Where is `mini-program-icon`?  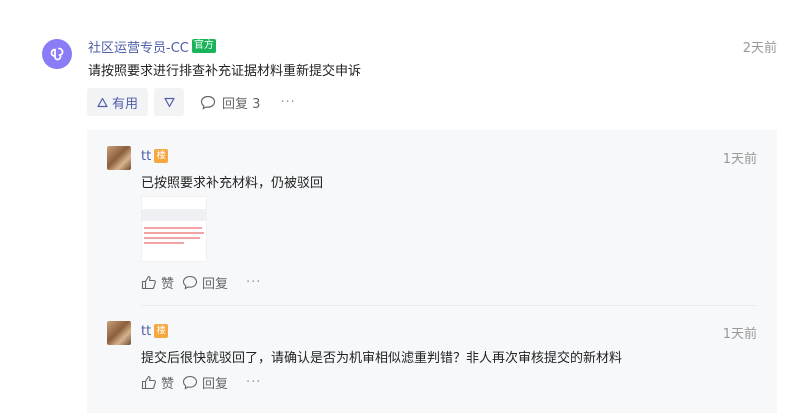
mini-program-icon is located at coordinates (57, 54).